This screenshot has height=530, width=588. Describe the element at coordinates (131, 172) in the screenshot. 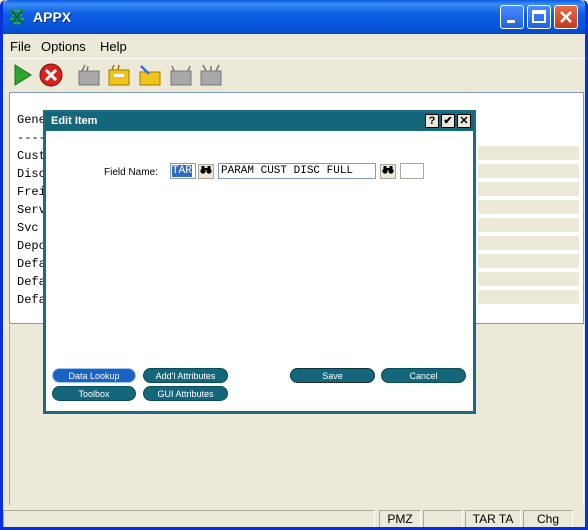

I see `field-name-label: Field Name:` at that location.